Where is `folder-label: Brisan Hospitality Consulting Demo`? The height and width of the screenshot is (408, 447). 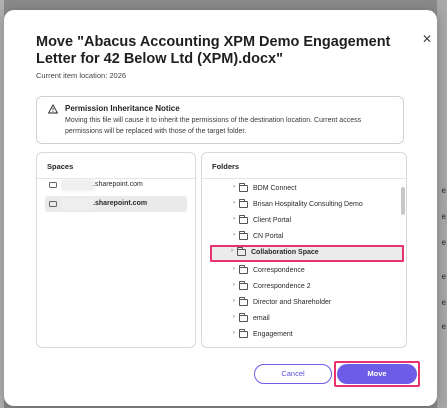
folder-label: Brisan Hospitality Consulting Demo is located at coordinates (308, 204).